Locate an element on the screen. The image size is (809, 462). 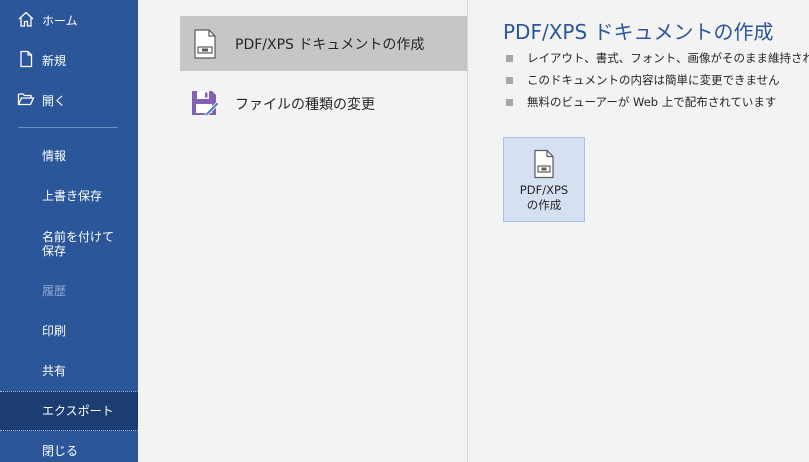
detail-bullet: 無料のビューアーが Web 上で配布されています is located at coordinates (657, 102).